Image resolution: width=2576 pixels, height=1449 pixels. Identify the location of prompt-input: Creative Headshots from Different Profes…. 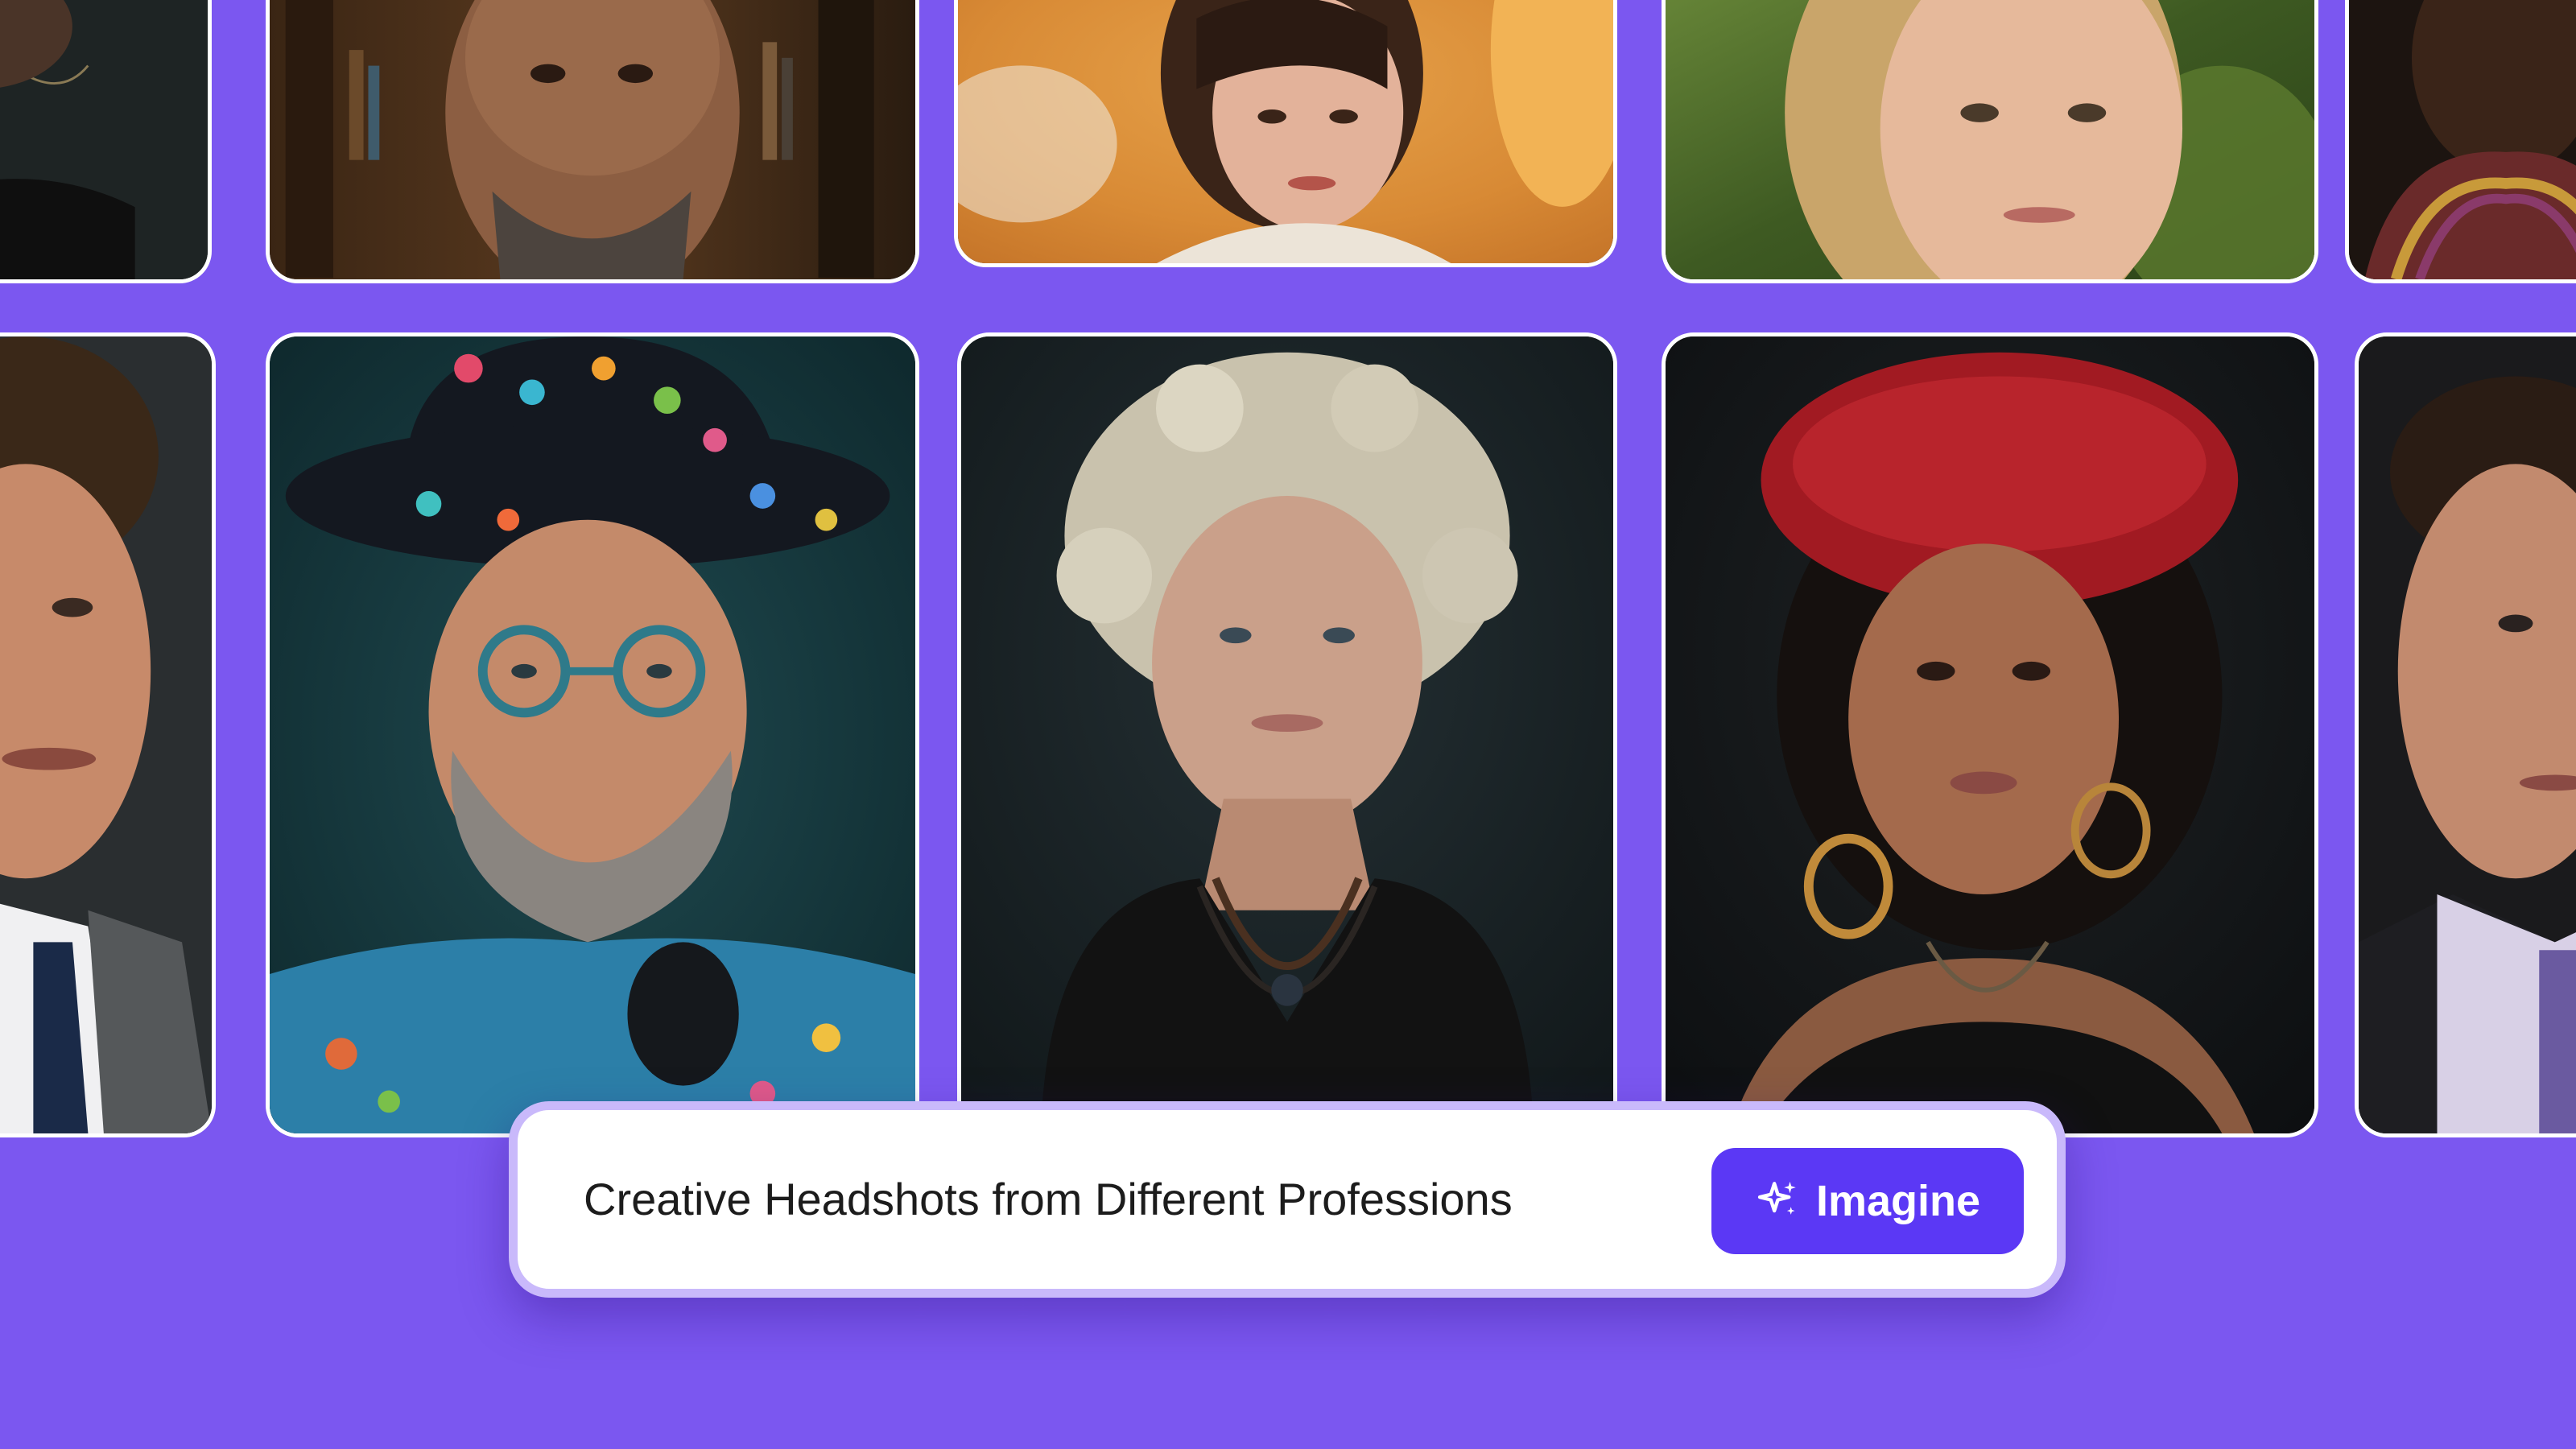
(1048, 1199).